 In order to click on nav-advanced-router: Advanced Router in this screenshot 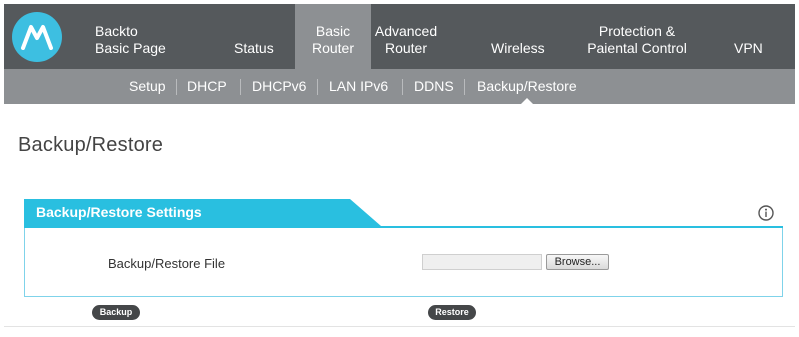, I will do `click(406, 36)`.